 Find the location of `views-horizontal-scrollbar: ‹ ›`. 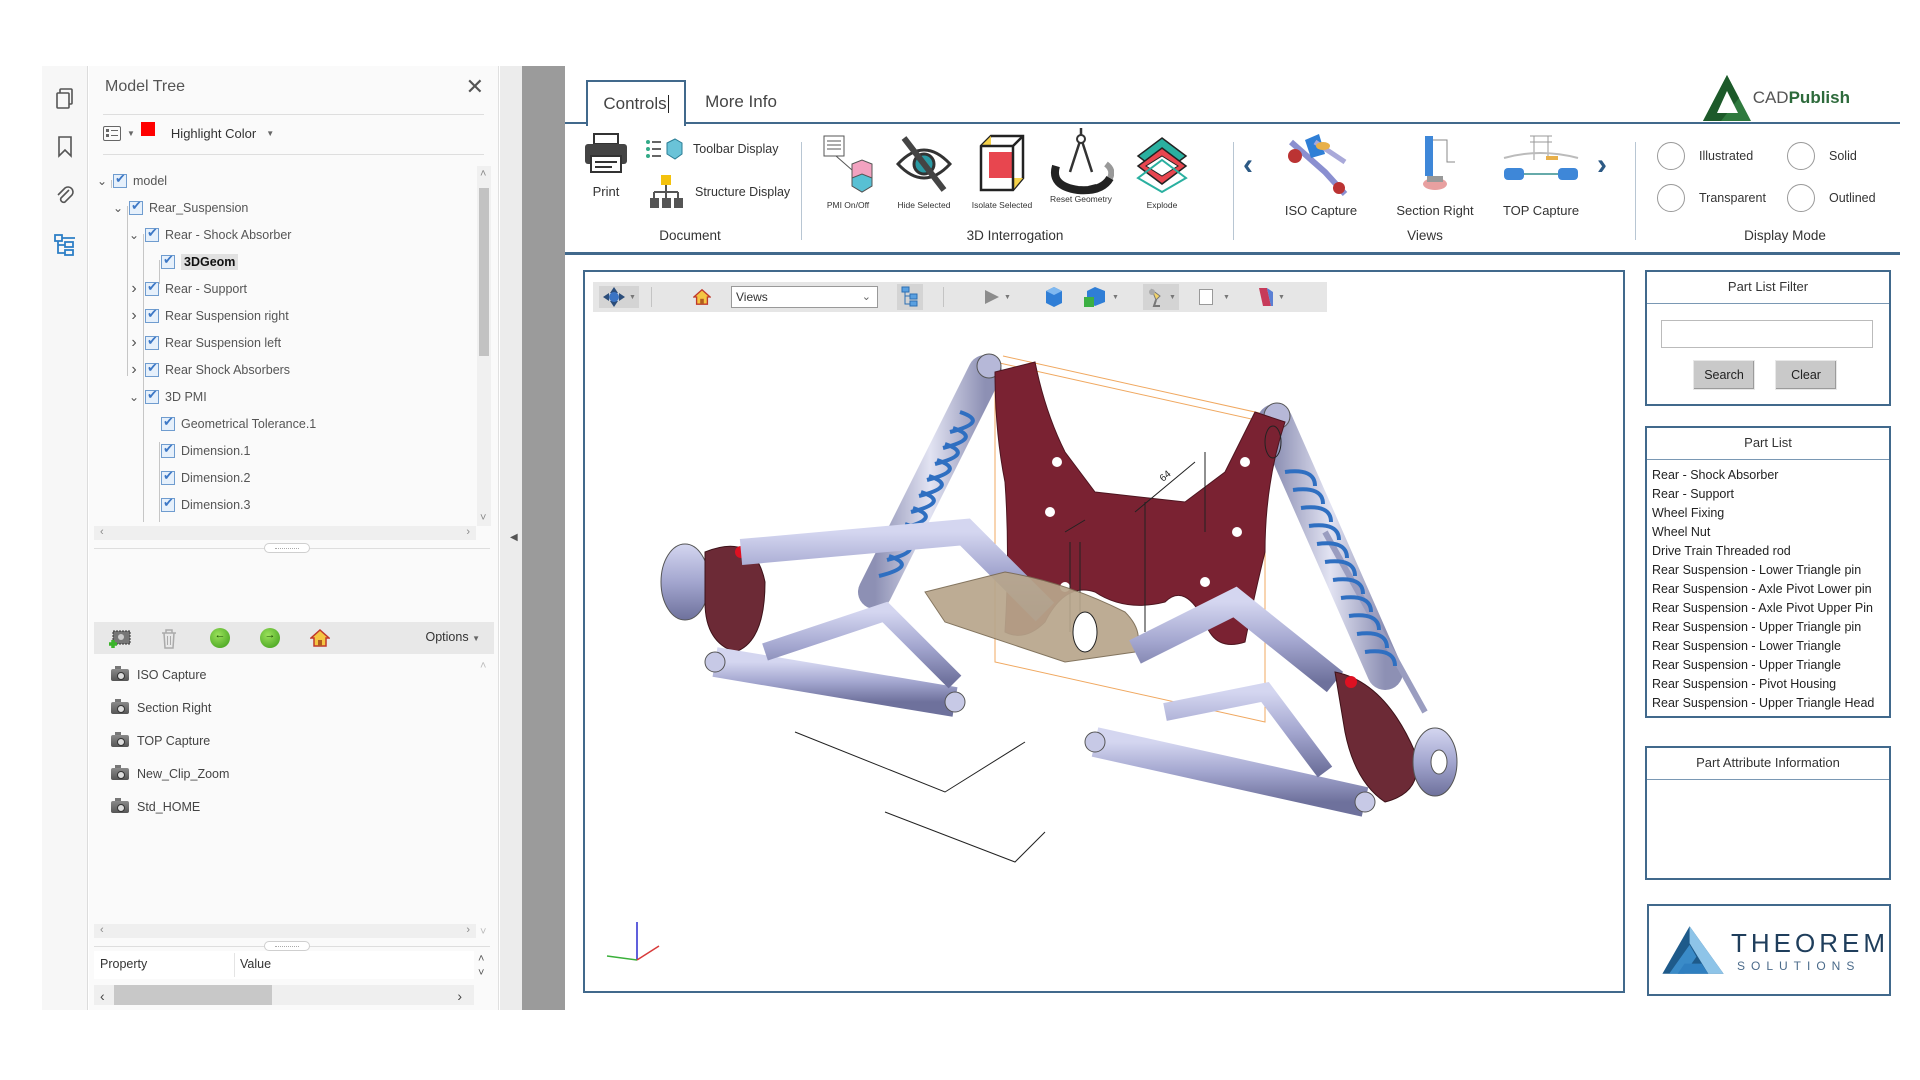

views-horizontal-scrollbar: ‹ › is located at coordinates (285, 931).